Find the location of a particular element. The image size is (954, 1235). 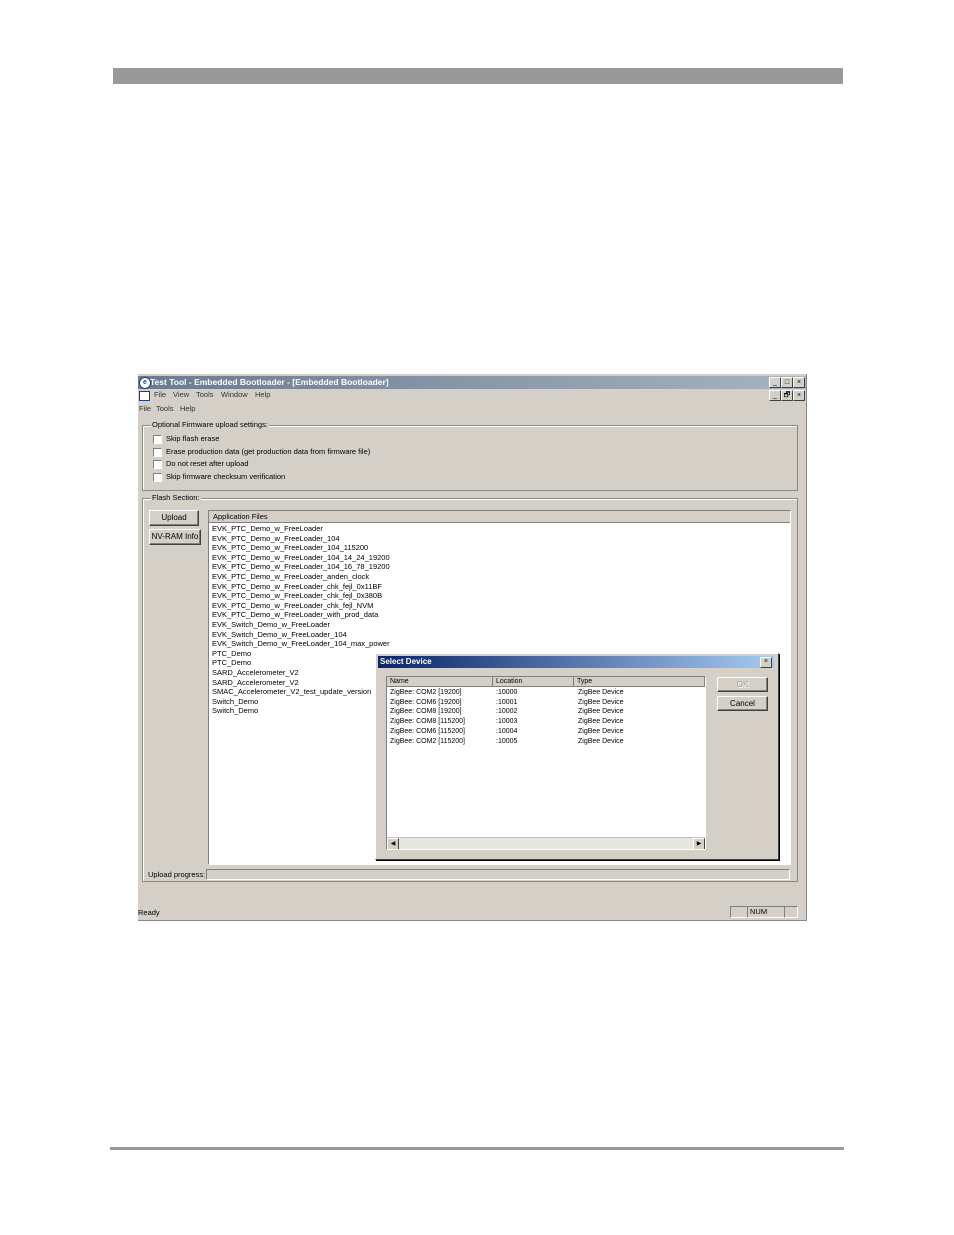

page-footer-line is located at coordinates (477, 1148).